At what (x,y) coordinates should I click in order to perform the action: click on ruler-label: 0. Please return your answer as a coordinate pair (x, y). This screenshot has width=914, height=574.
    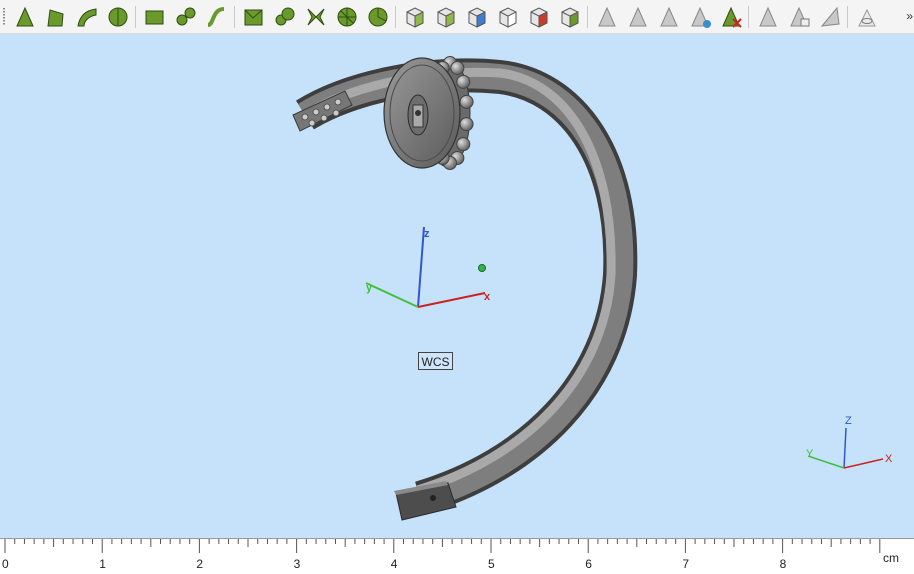
    Looking at the image, I should click on (5, 564).